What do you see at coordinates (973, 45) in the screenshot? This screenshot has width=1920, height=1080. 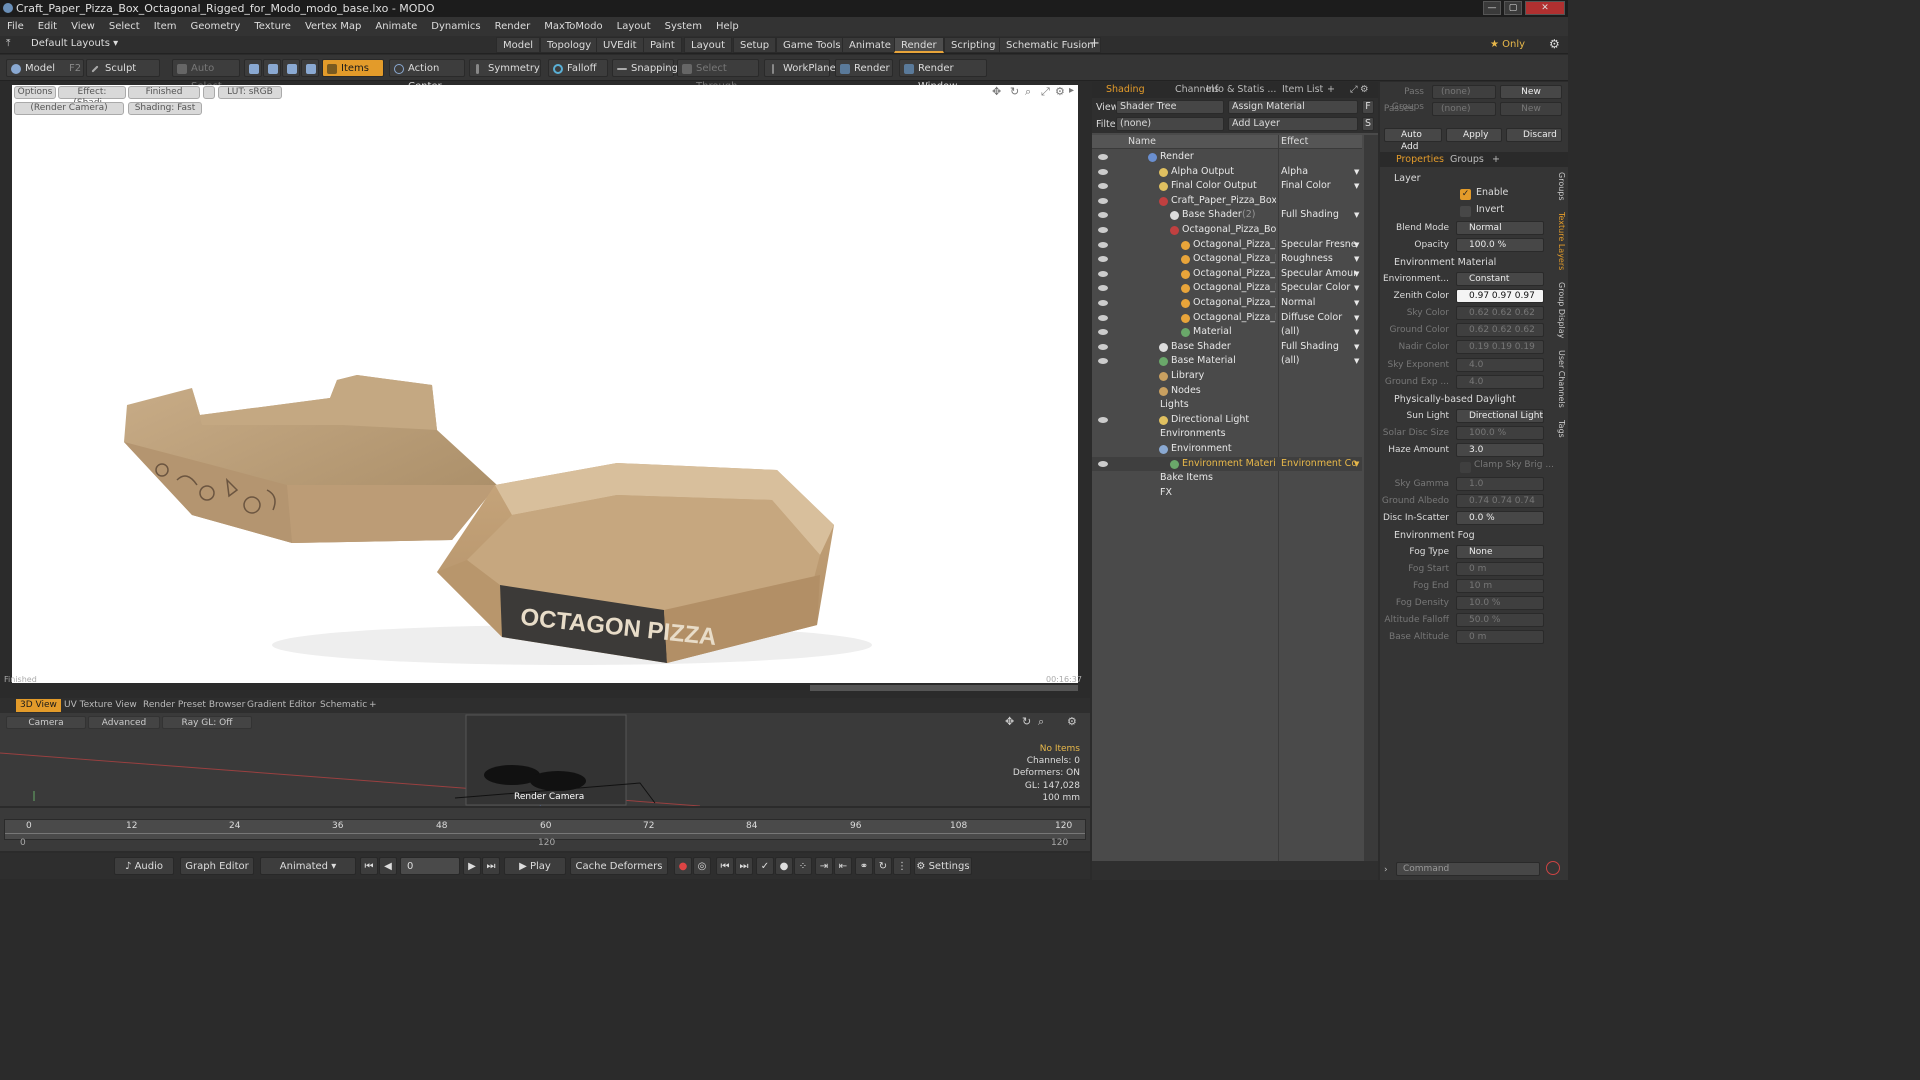 I see `tab-scripting: Scripting` at bounding box center [973, 45].